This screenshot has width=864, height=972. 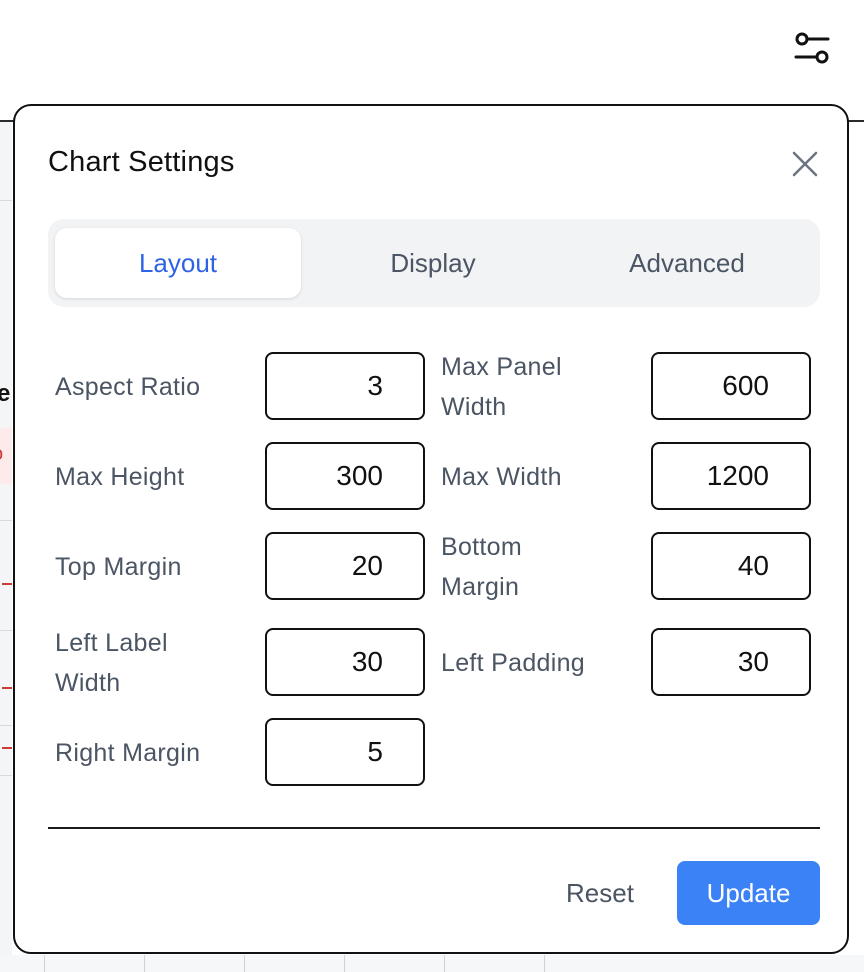 What do you see at coordinates (128, 387) in the screenshot?
I see `aspect-ratio-label: Aspect Ratio` at bounding box center [128, 387].